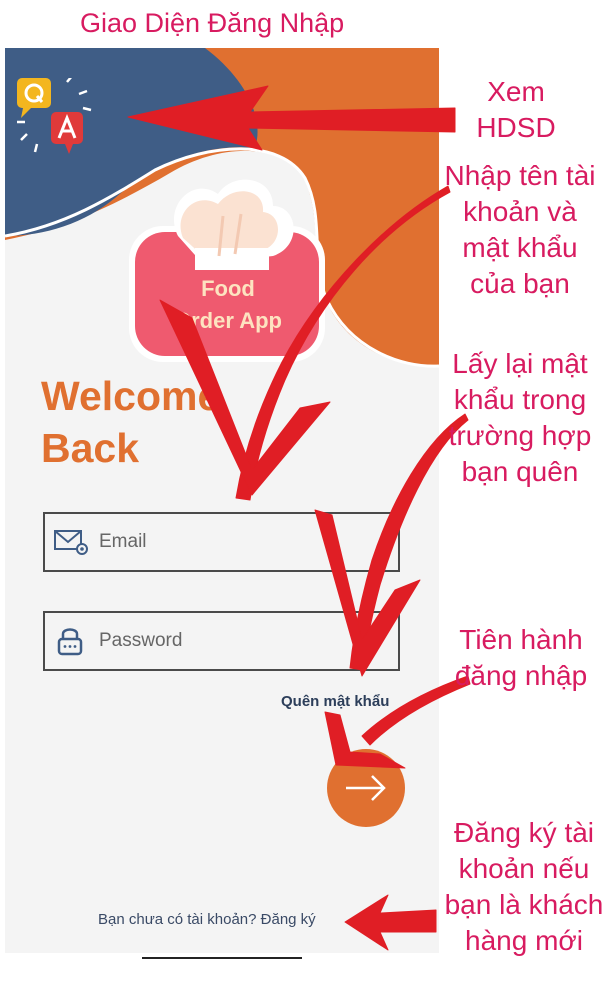 The width and height of the screenshot is (609, 993). What do you see at coordinates (228, 266) in the screenshot?
I see `app-logo: Food Order App` at bounding box center [228, 266].